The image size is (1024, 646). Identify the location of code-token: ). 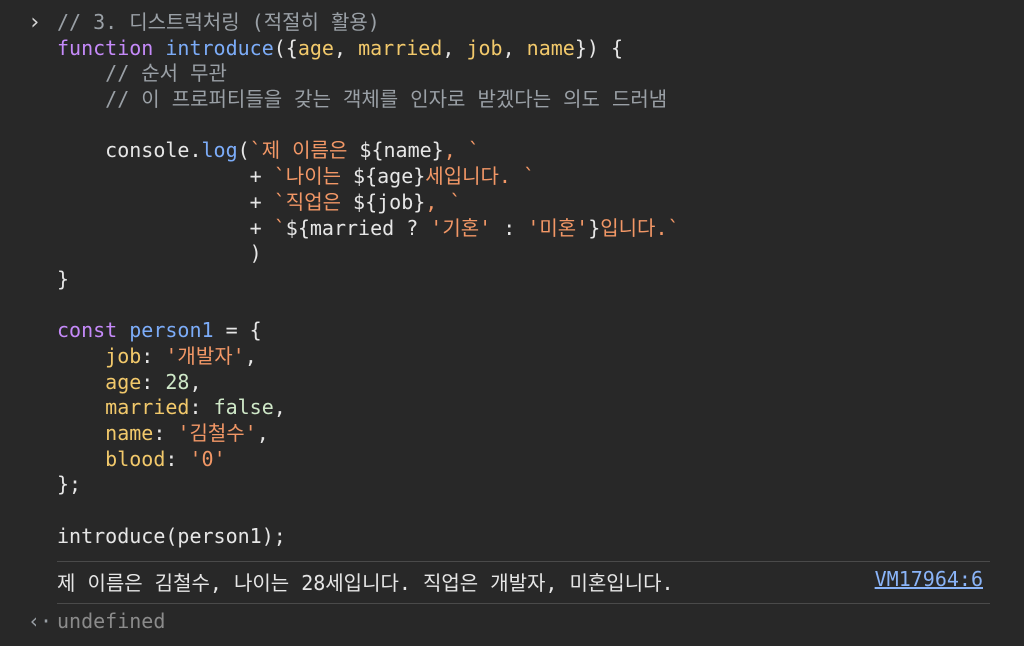
(159, 253).